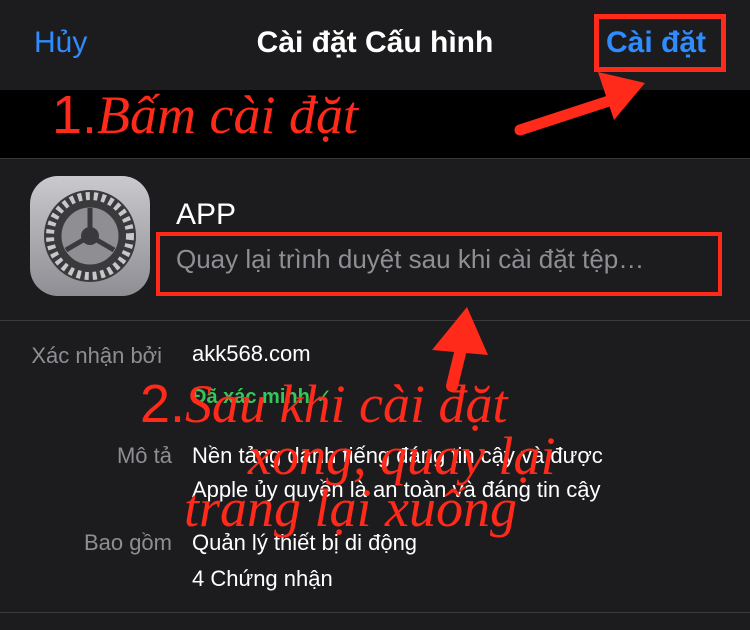 This screenshot has width=750, height=630. What do you see at coordinates (460, 349) in the screenshot?
I see `arrow-to-description` at bounding box center [460, 349].